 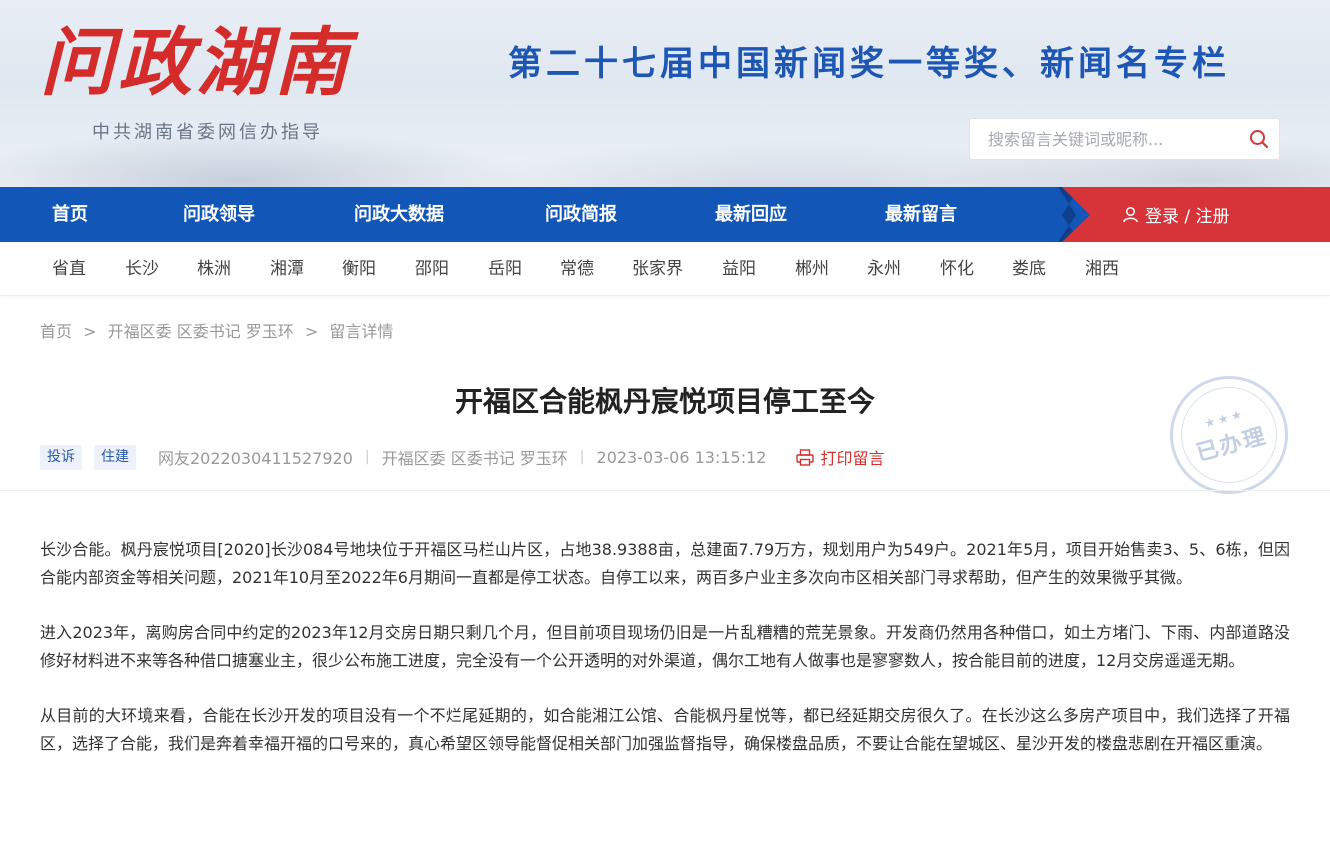 What do you see at coordinates (432, 269) in the screenshot?
I see `region-item: 邵阳` at bounding box center [432, 269].